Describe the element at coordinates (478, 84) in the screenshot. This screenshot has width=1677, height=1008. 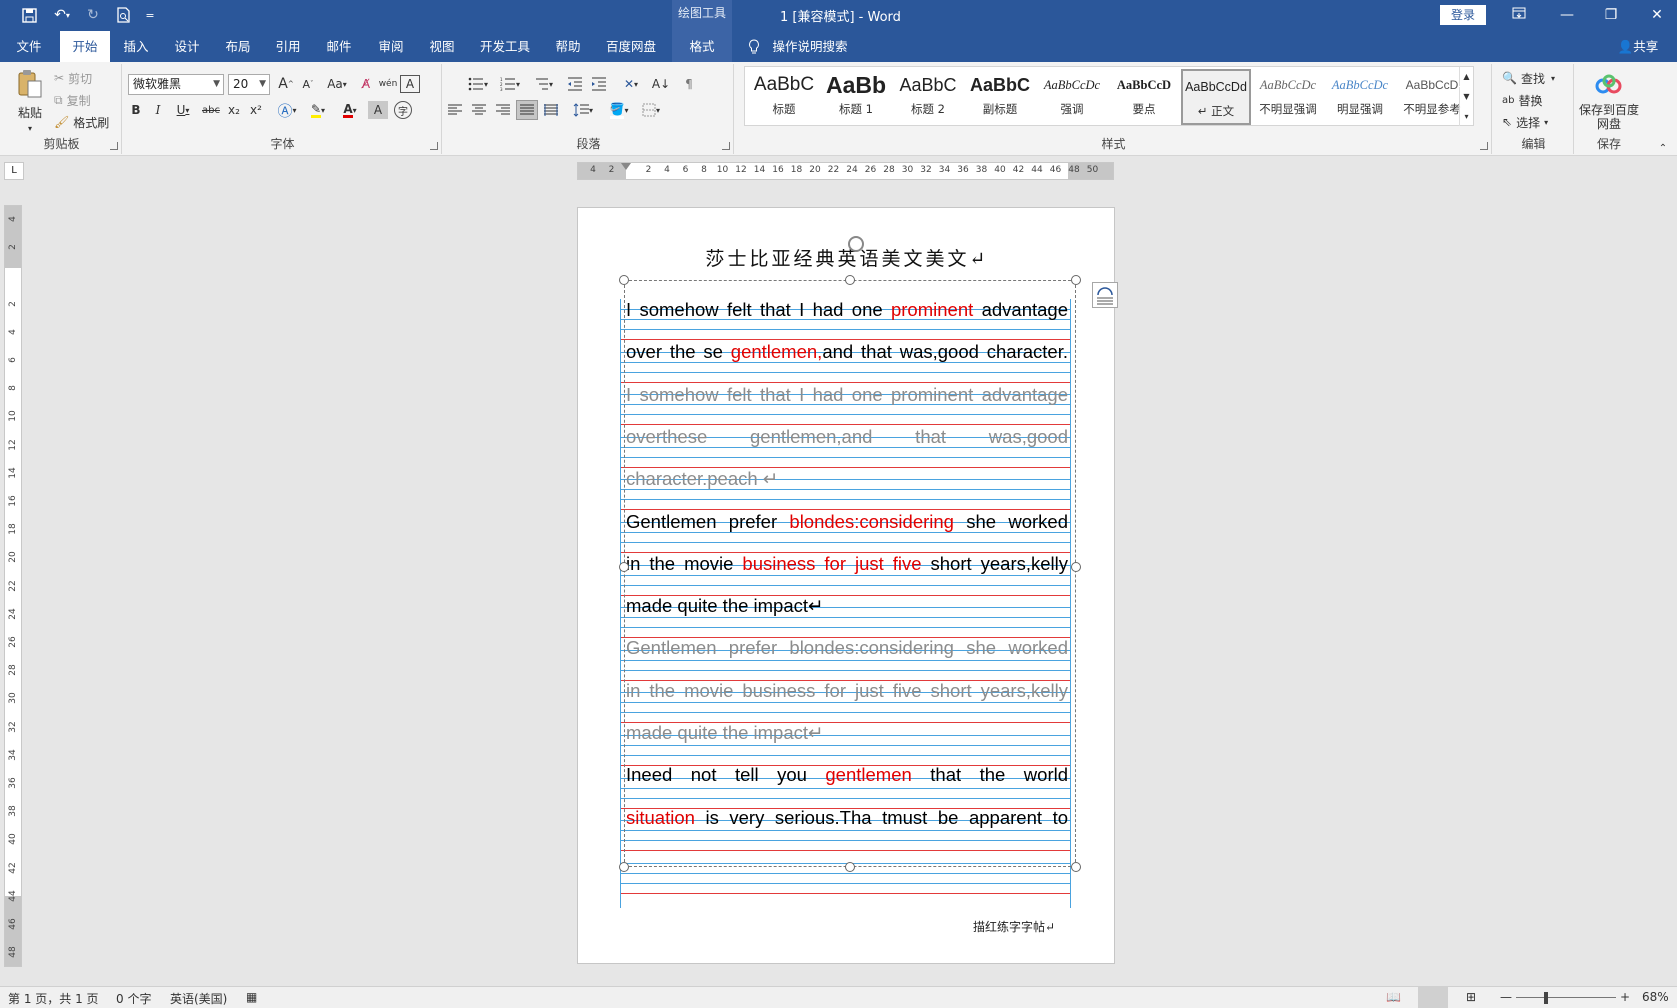
I see `bullets-icon: ▾` at that location.